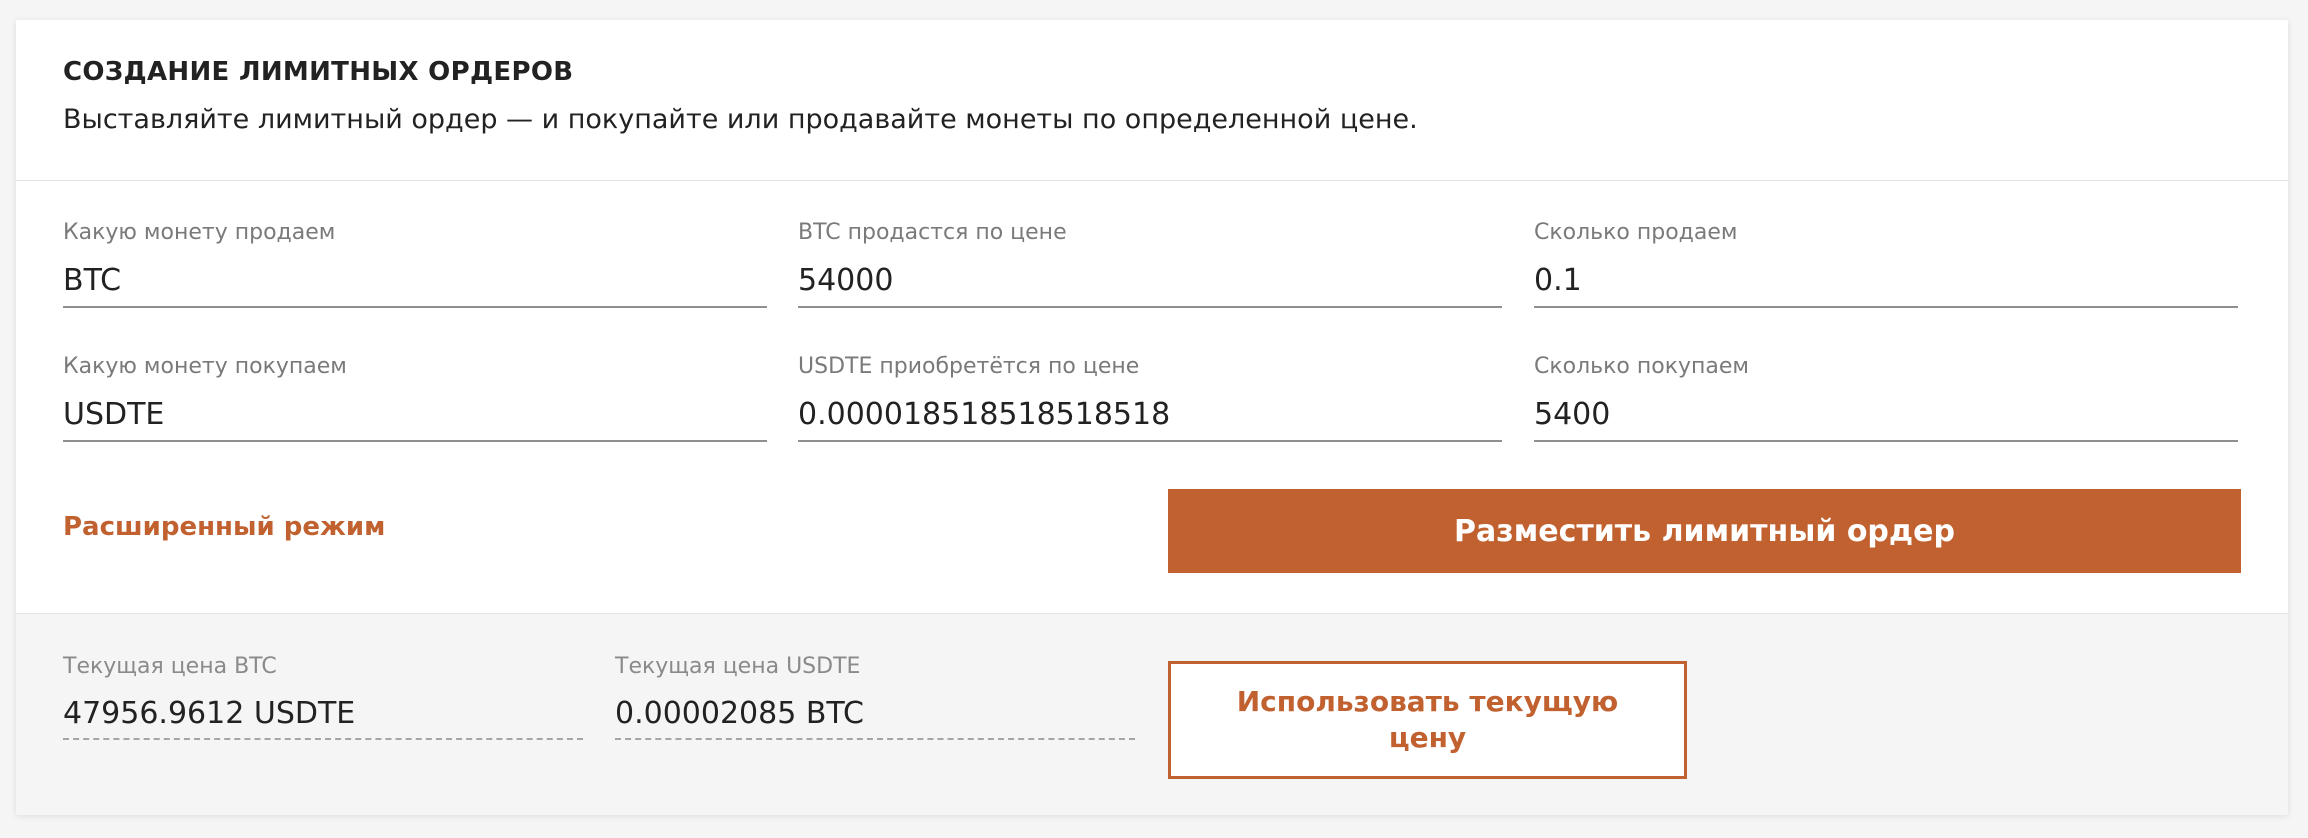  I want to click on buy-coin-input, so click(415, 415).